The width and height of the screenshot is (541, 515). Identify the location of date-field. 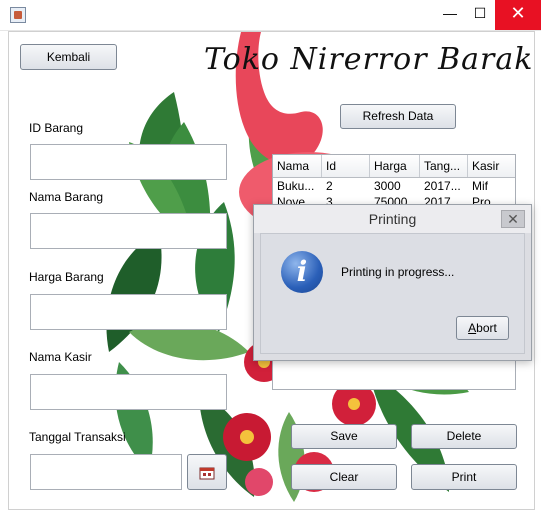
(106, 472).